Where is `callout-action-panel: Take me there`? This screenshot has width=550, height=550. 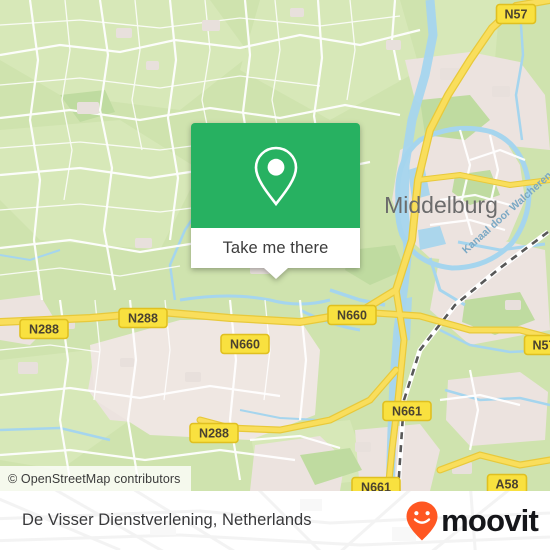
callout-action-panel: Take me there is located at coordinates (275, 253).